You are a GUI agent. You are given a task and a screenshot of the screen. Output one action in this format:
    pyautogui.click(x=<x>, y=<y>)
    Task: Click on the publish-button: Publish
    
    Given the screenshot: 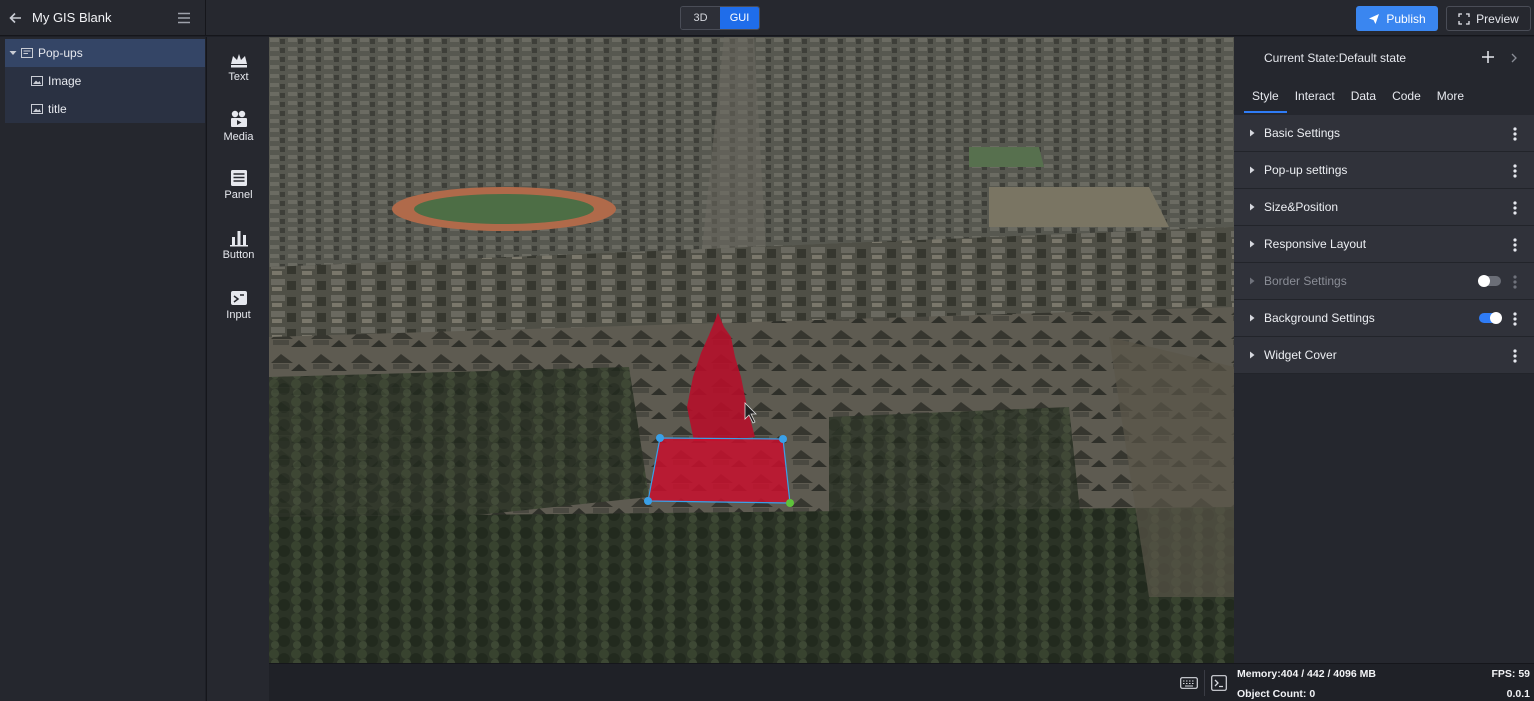 What is the action you would take?
    pyautogui.click(x=1397, y=18)
    